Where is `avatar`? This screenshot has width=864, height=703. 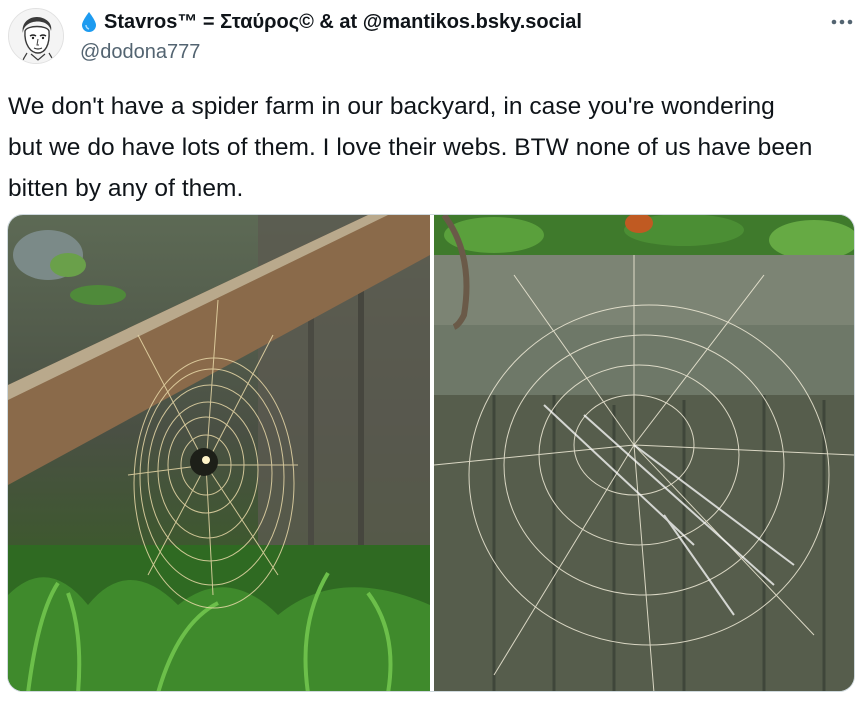
avatar is located at coordinates (36, 36).